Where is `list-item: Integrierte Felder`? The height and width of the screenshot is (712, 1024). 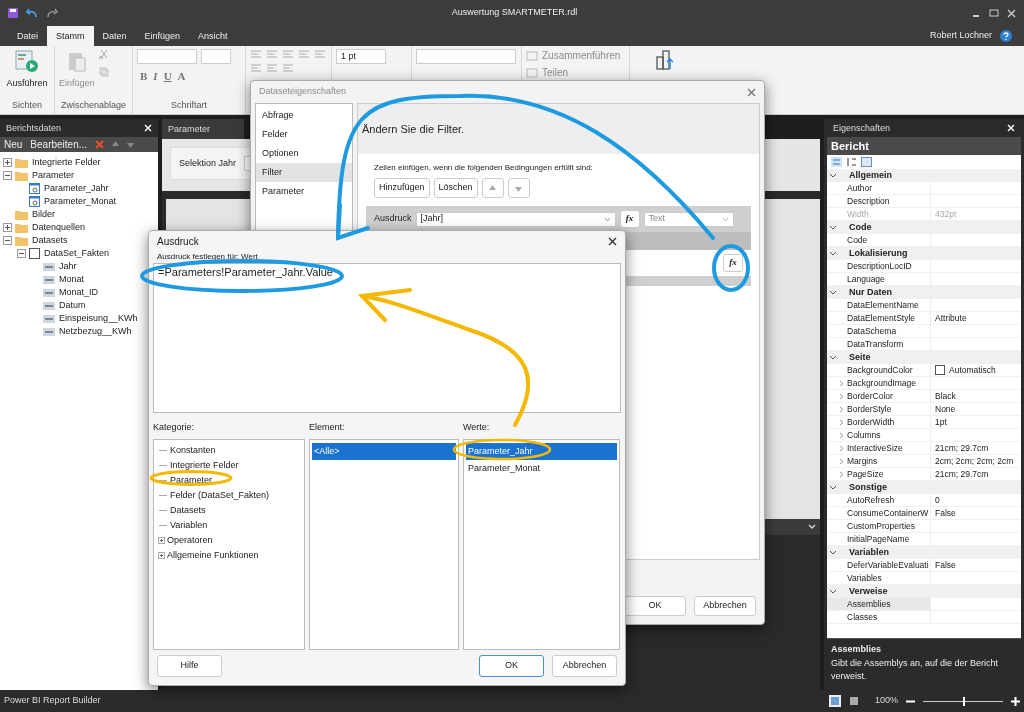
list-item: Integrierte Felder is located at coordinates (204, 465).